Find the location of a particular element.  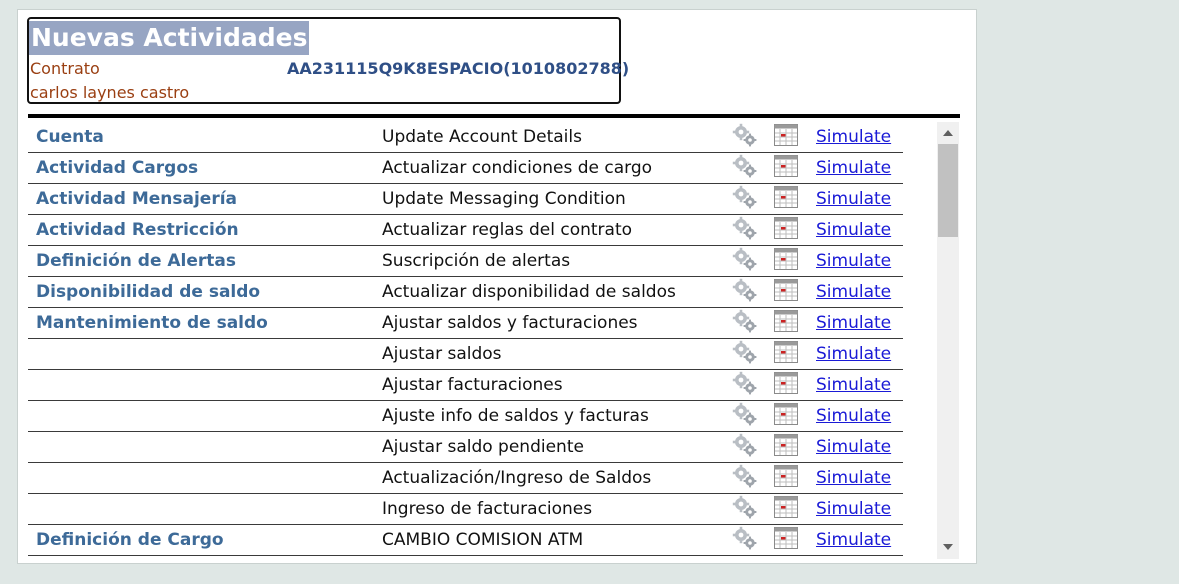

table-row: Ajustar saldos Simulate is located at coordinates (465, 354).